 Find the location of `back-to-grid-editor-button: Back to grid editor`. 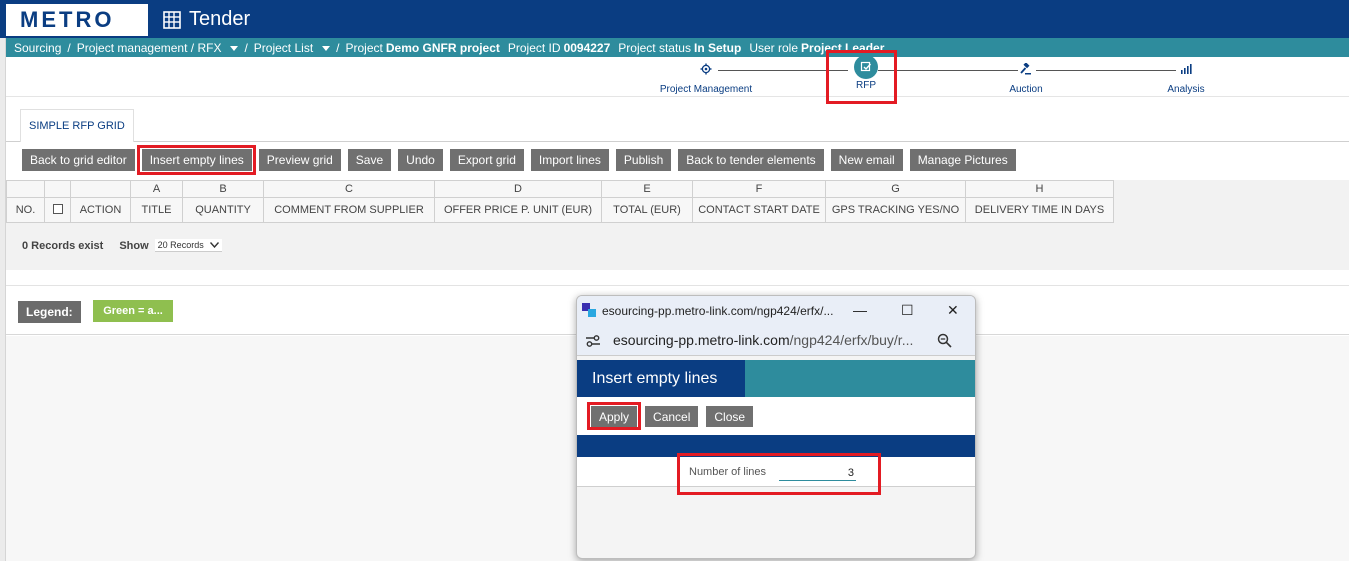

back-to-grid-editor-button: Back to grid editor is located at coordinates (78, 160).